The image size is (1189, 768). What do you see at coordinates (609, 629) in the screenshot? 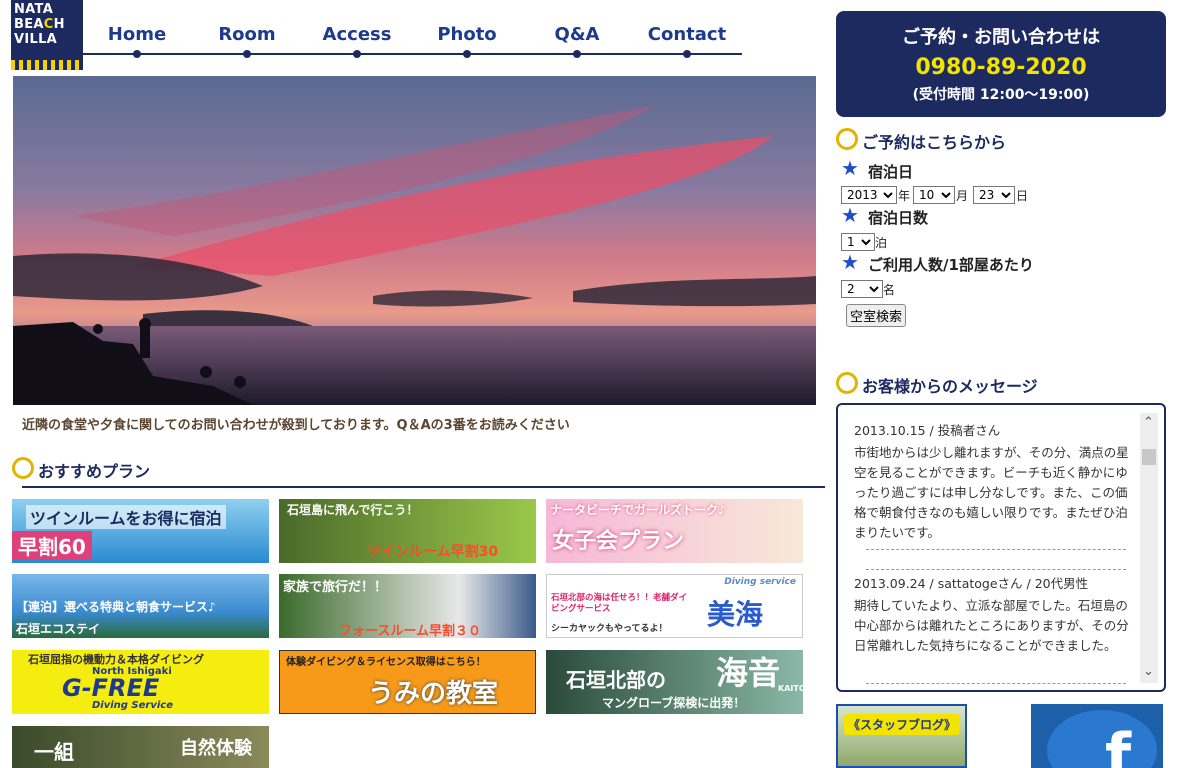
I see `banner-extra: シーカヤックもやってるよ！` at bounding box center [609, 629].